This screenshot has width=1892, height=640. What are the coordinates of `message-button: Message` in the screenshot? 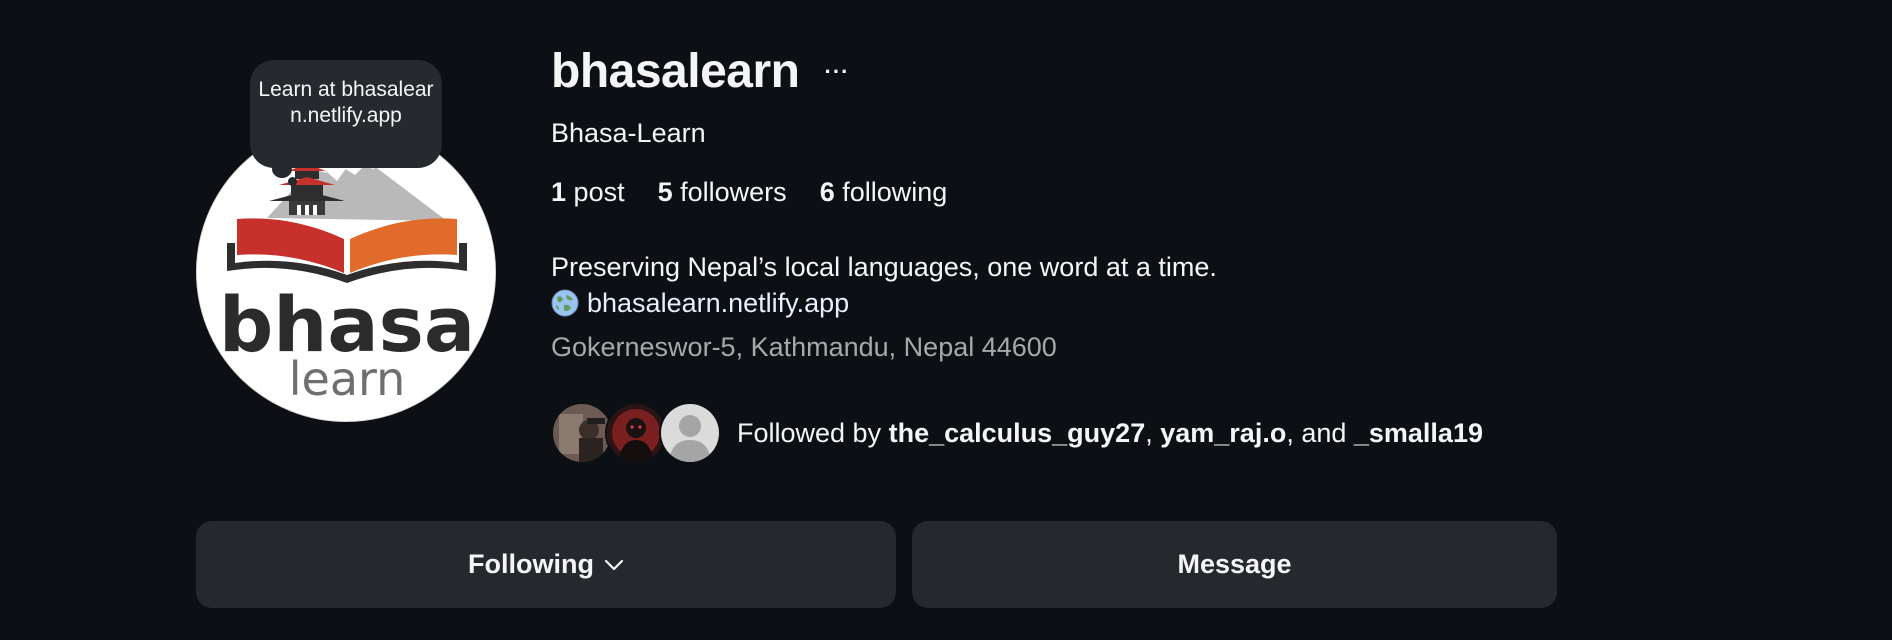 It's located at (1234, 564).